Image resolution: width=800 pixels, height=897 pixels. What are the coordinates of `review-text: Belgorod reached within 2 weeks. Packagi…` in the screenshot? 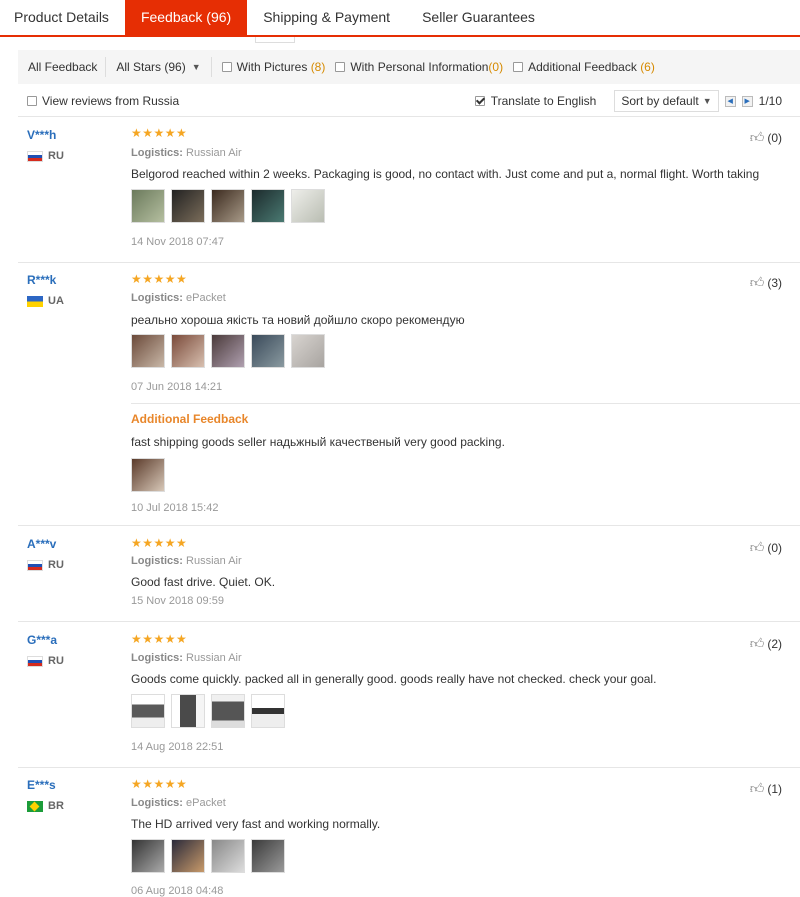 It's located at (445, 174).